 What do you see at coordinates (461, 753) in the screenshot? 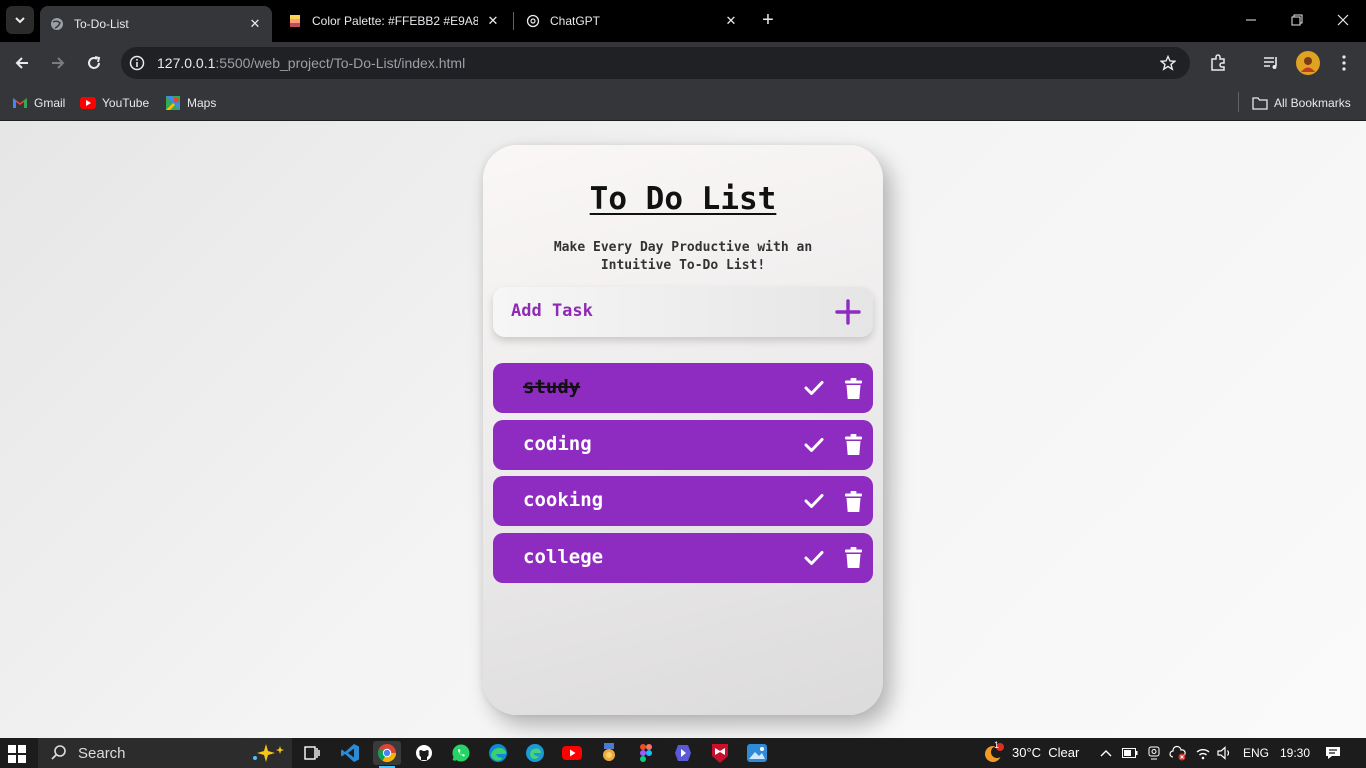
I see `whatsapp-icon` at bounding box center [461, 753].